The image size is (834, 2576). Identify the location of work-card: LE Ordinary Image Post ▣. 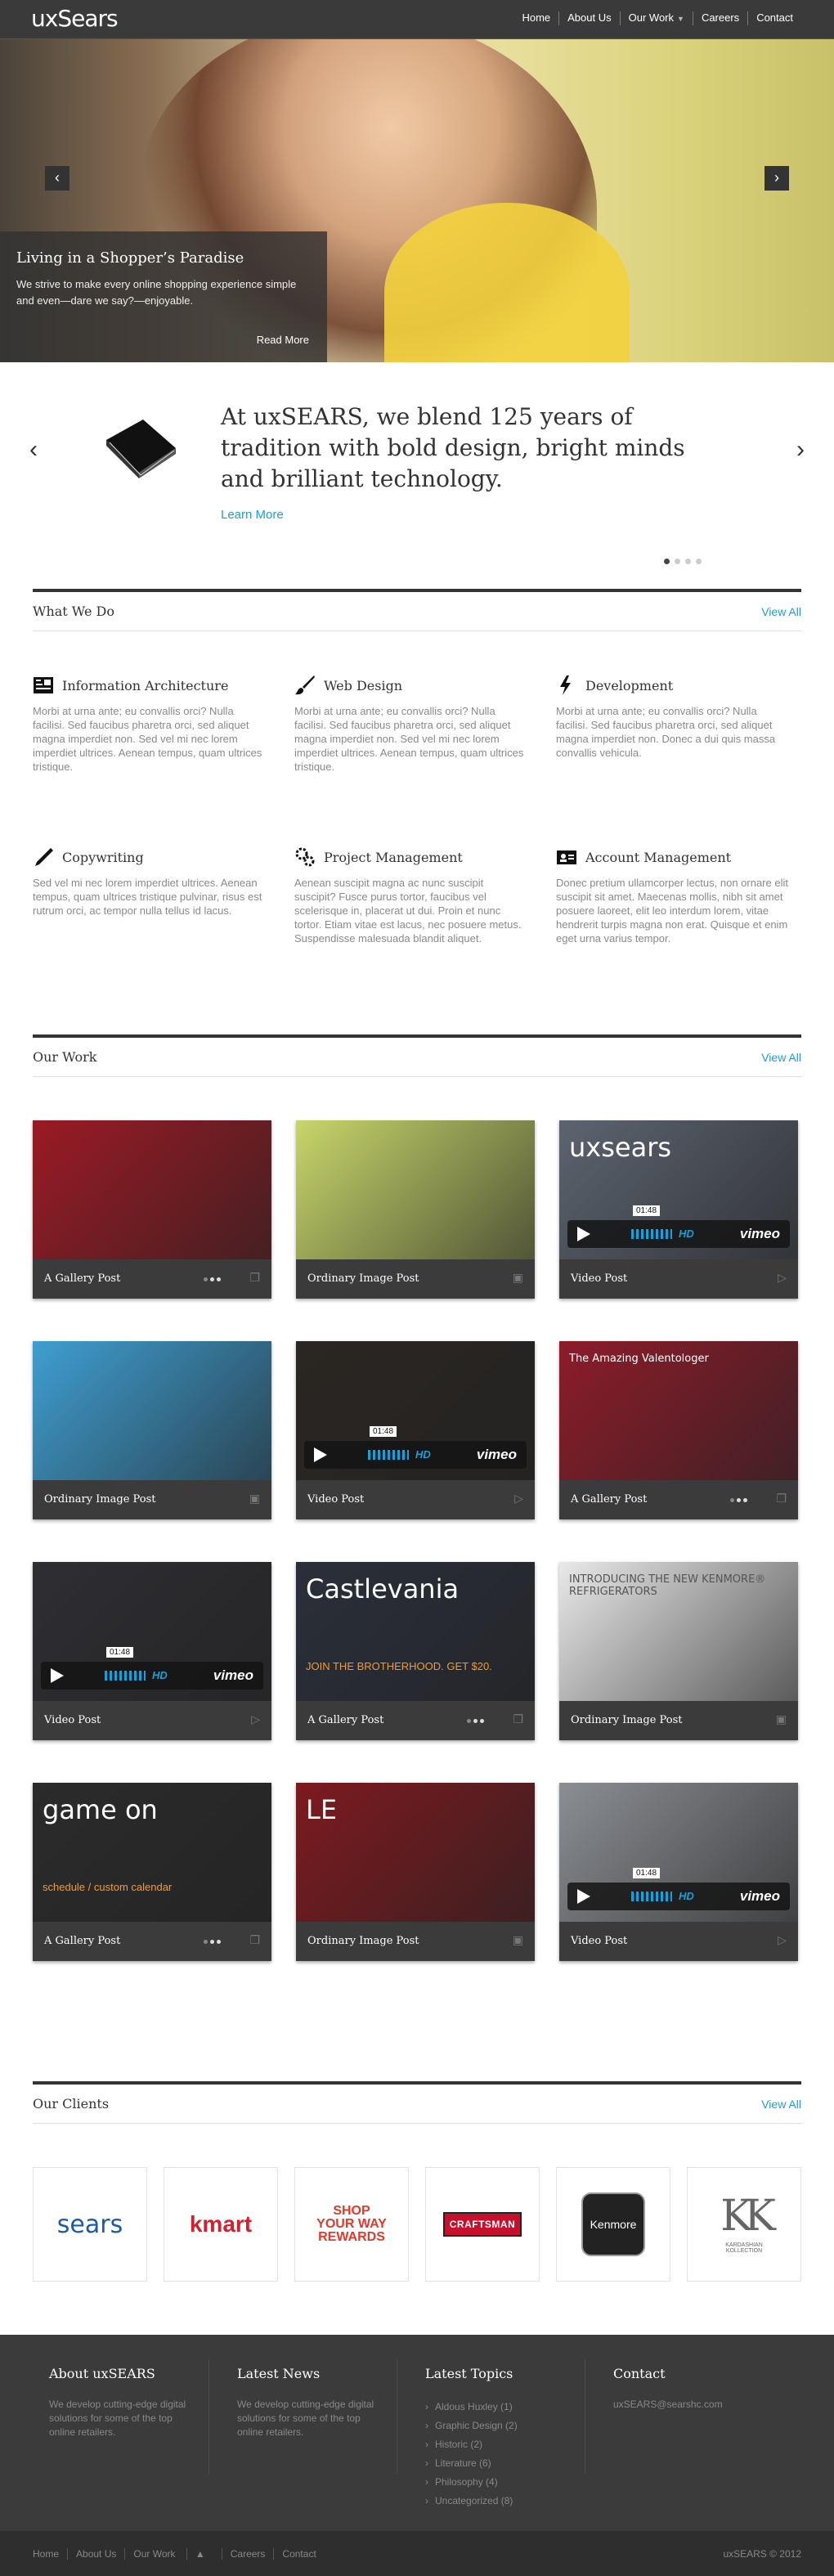
(415, 1872).